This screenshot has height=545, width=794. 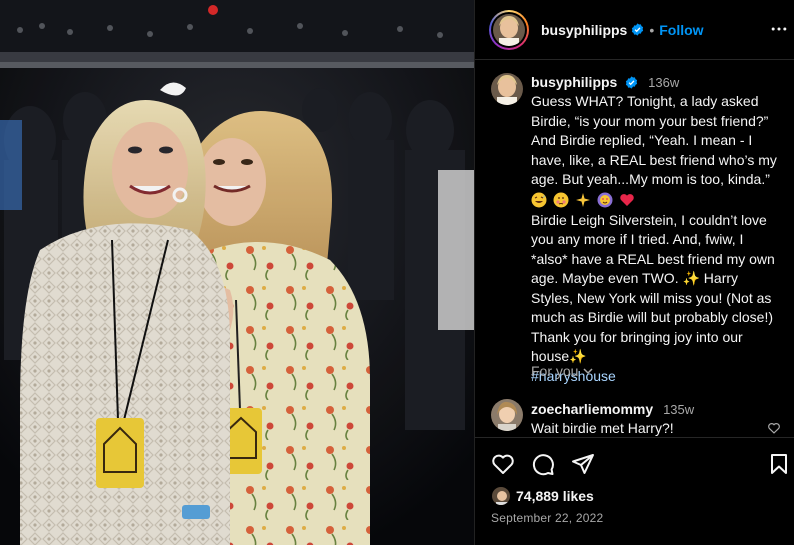 What do you see at coordinates (507, 415) in the screenshot?
I see `commenter-avatar` at bounding box center [507, 415].